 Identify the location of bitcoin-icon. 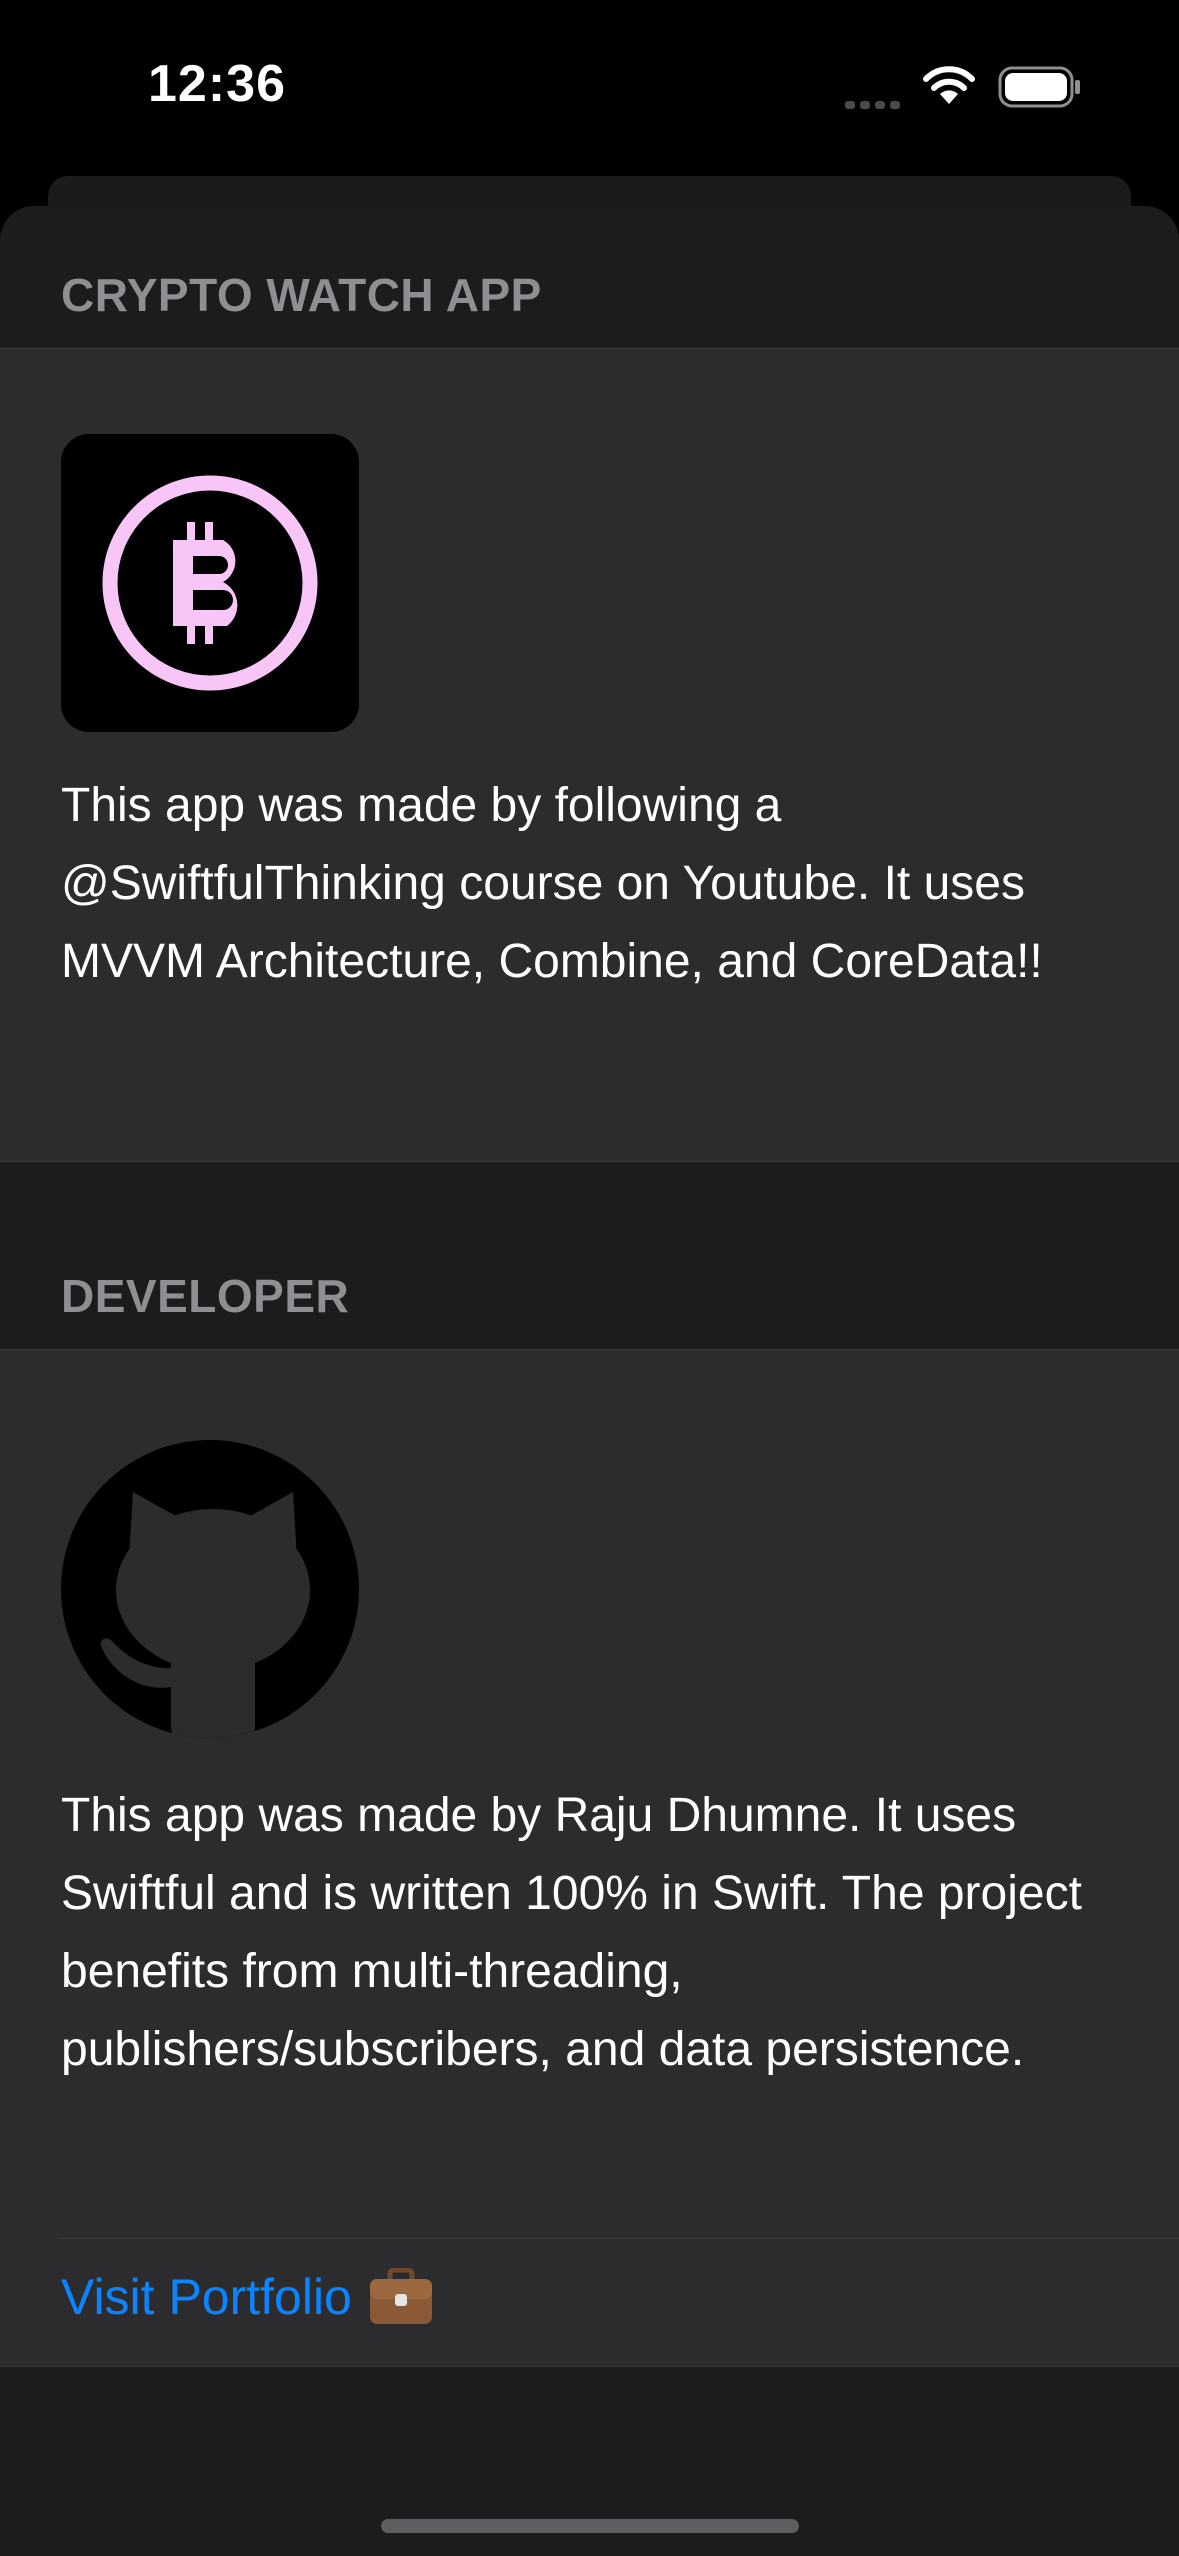
(210, 583).